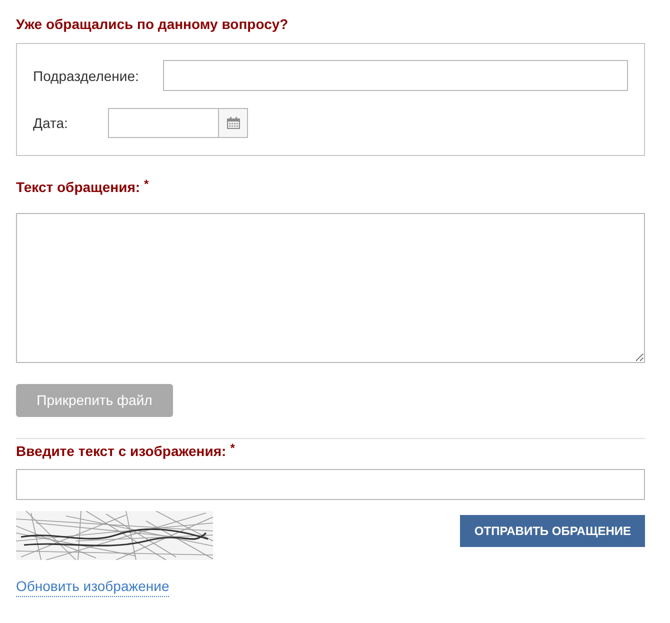 The width and height of the screenshot is (670, 623). I want to click on submit-button: ОТПРАВИТЬ ОБРАЩЕНИЕ, so click(552, 531).